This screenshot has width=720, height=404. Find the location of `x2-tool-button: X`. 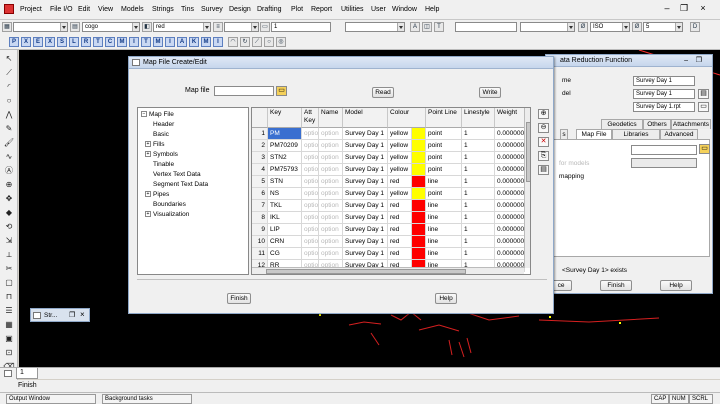

x2-tool-button: X is located at coordinates (50, 42).